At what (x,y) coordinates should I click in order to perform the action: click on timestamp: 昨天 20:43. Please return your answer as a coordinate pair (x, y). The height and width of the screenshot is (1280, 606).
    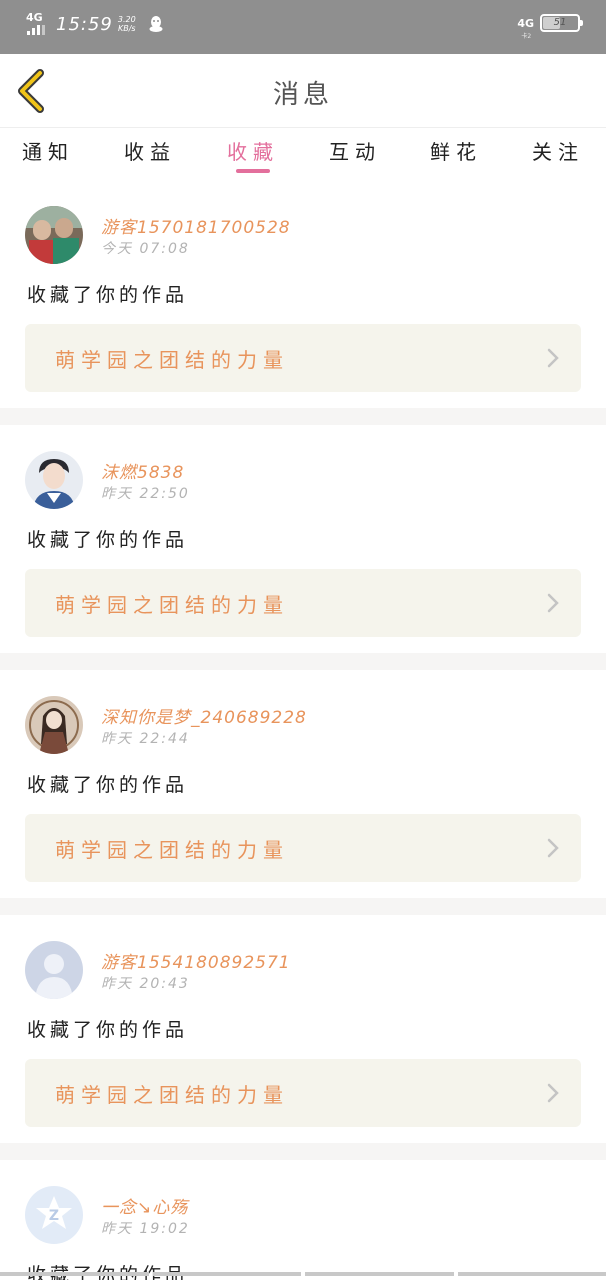
    Looking at the image, I should click on (145, 984).